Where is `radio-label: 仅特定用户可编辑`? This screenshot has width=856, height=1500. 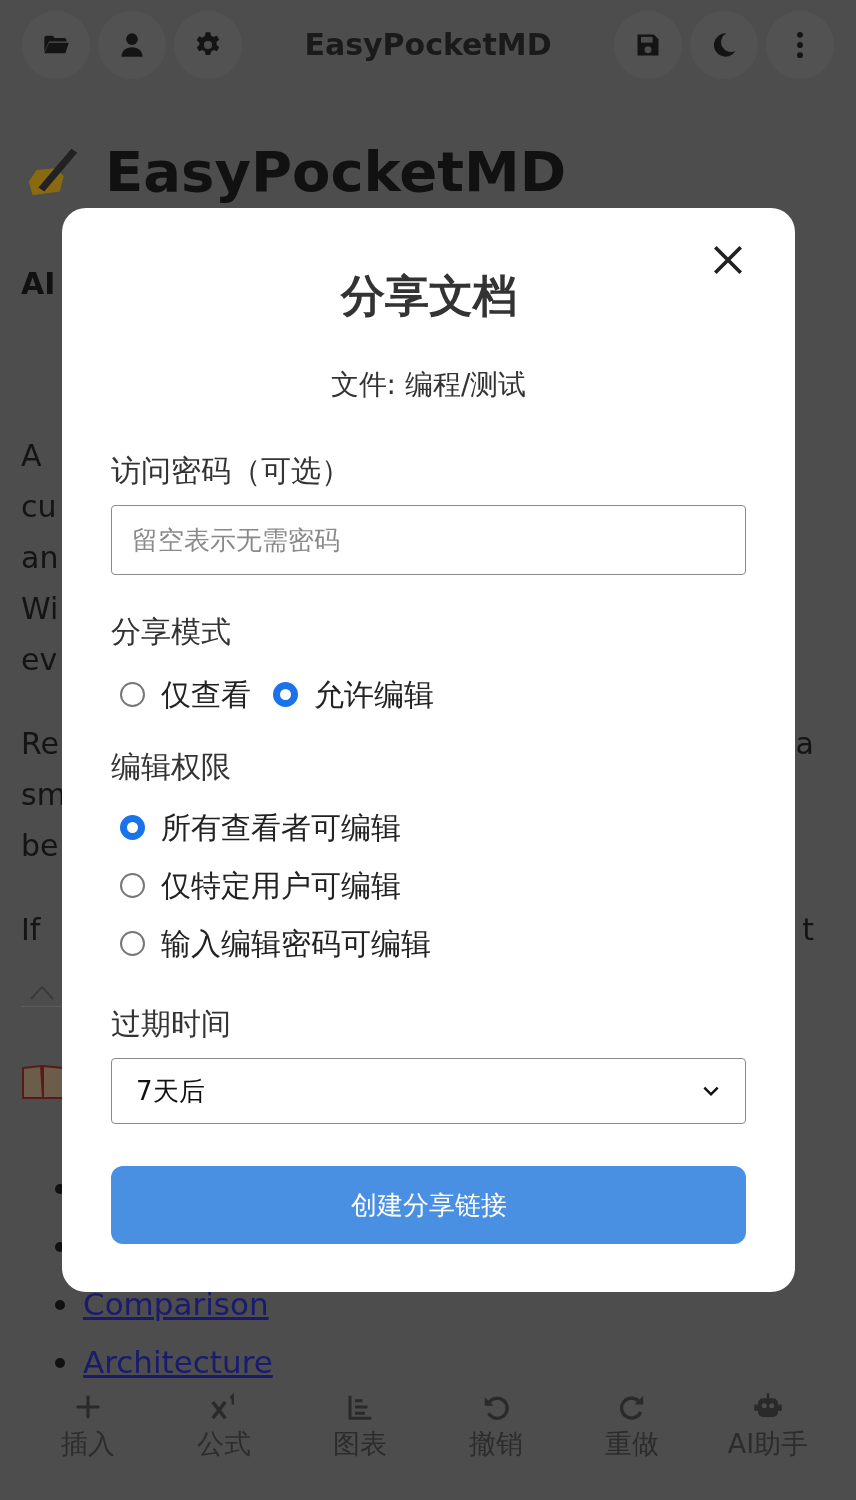
radio-label: 仅特定用户可编辑 is located at coordinates (281, 885).